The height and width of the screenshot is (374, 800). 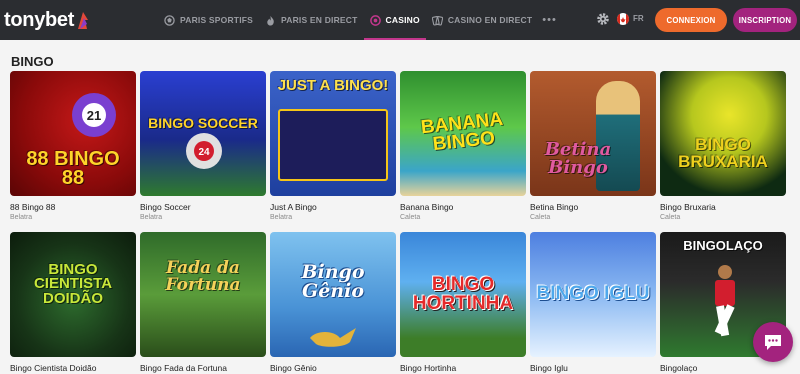 What do you see at coordinates (593, 133) in the screenshot?
I see `game-thumbnail: Betina Bingo` at bounding box center [593, 133].